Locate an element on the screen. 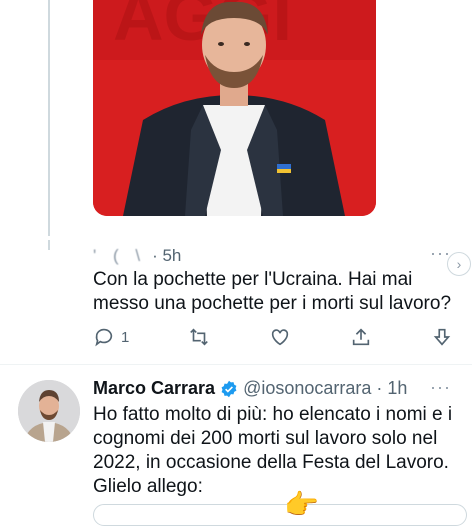 The image size is (472, 526). embed-card is located at coordinates (280, 515).